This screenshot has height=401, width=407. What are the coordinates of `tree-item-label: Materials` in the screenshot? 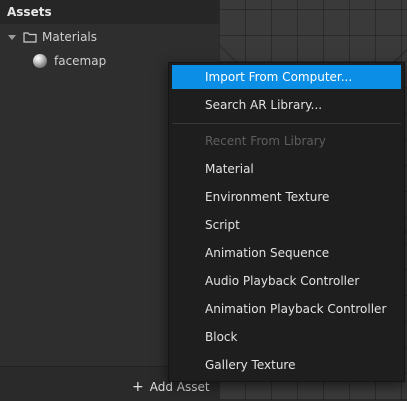 It's located at (70, 37).